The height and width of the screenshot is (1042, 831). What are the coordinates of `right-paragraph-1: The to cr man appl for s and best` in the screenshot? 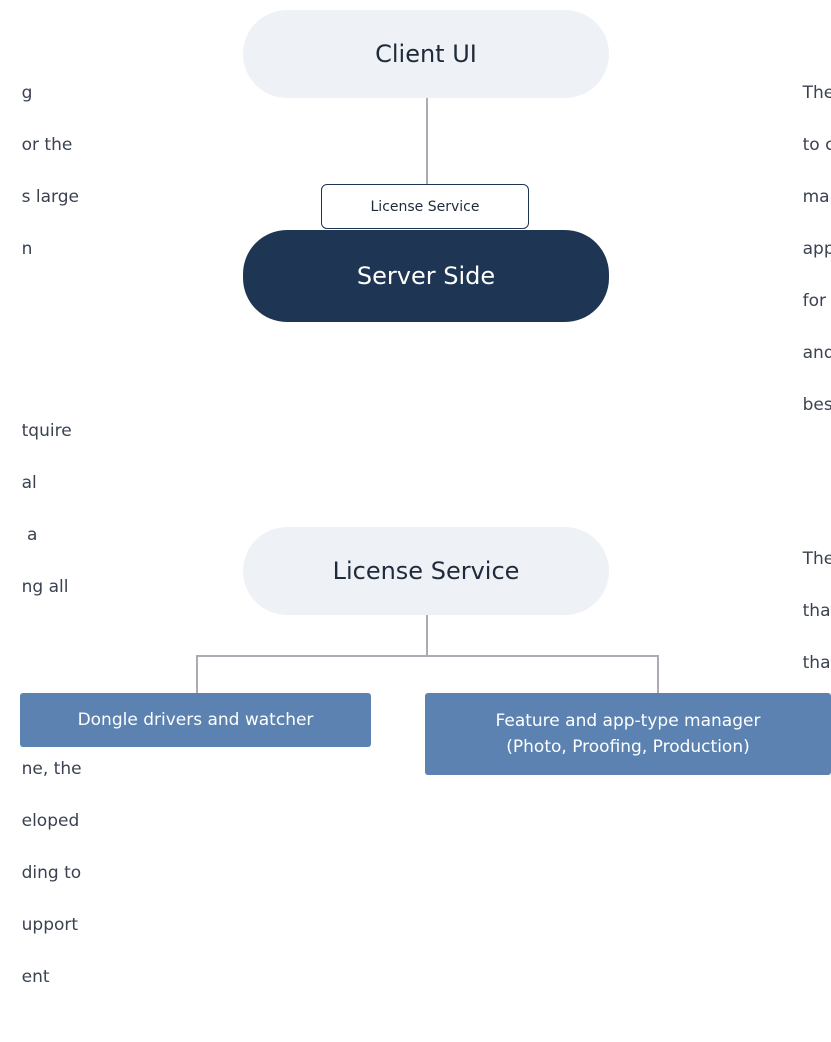 It's located at (806, 249).